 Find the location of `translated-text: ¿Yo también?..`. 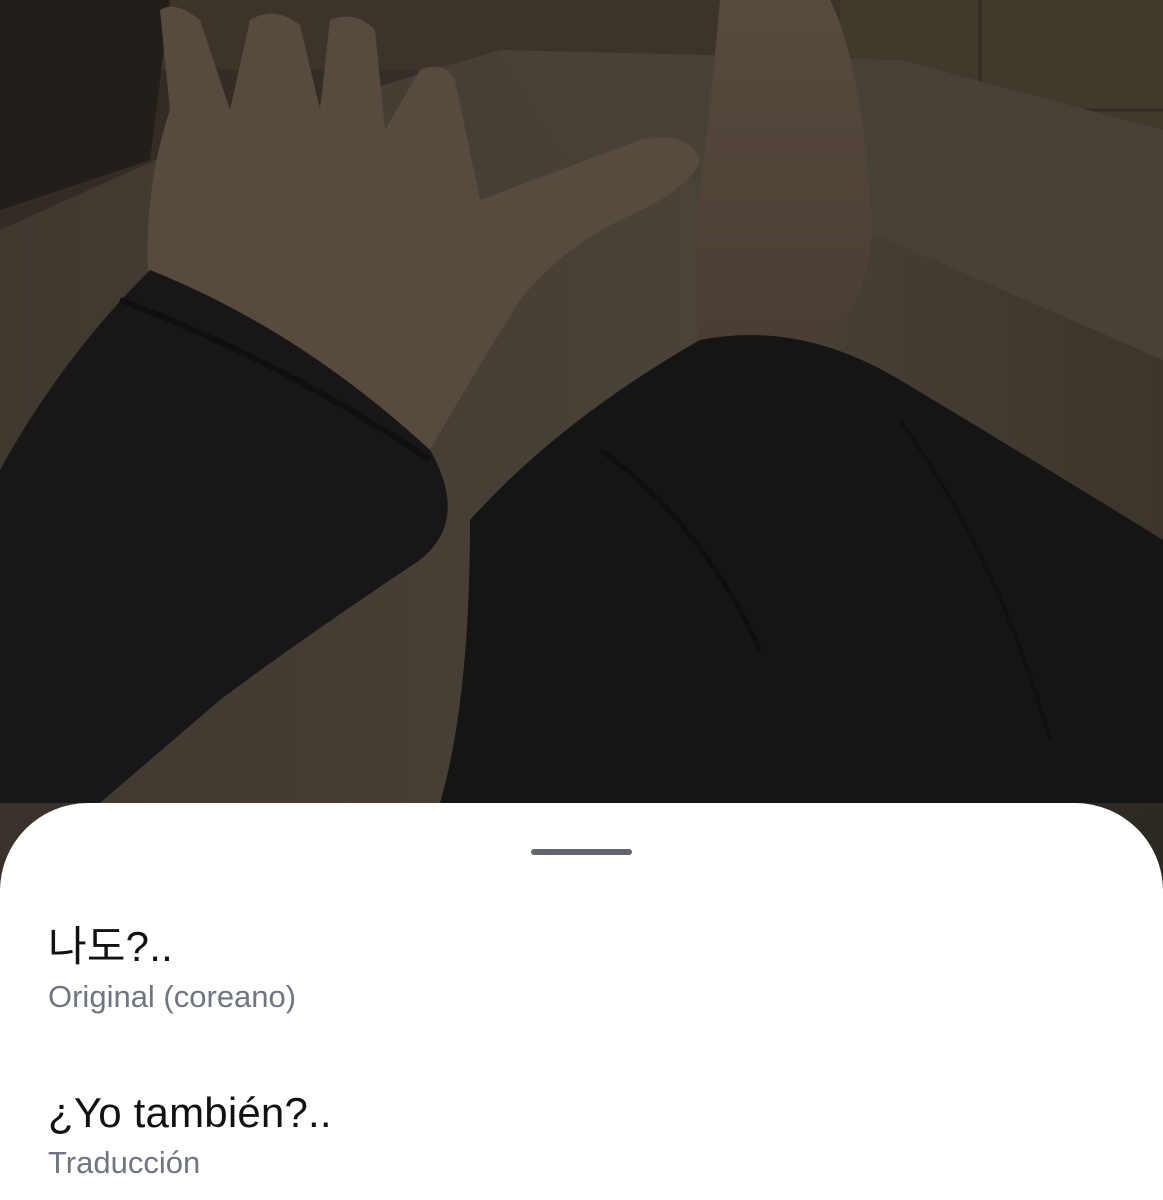

translated-text: ¿Yo también?.. is located at coordinates (190, 1112).